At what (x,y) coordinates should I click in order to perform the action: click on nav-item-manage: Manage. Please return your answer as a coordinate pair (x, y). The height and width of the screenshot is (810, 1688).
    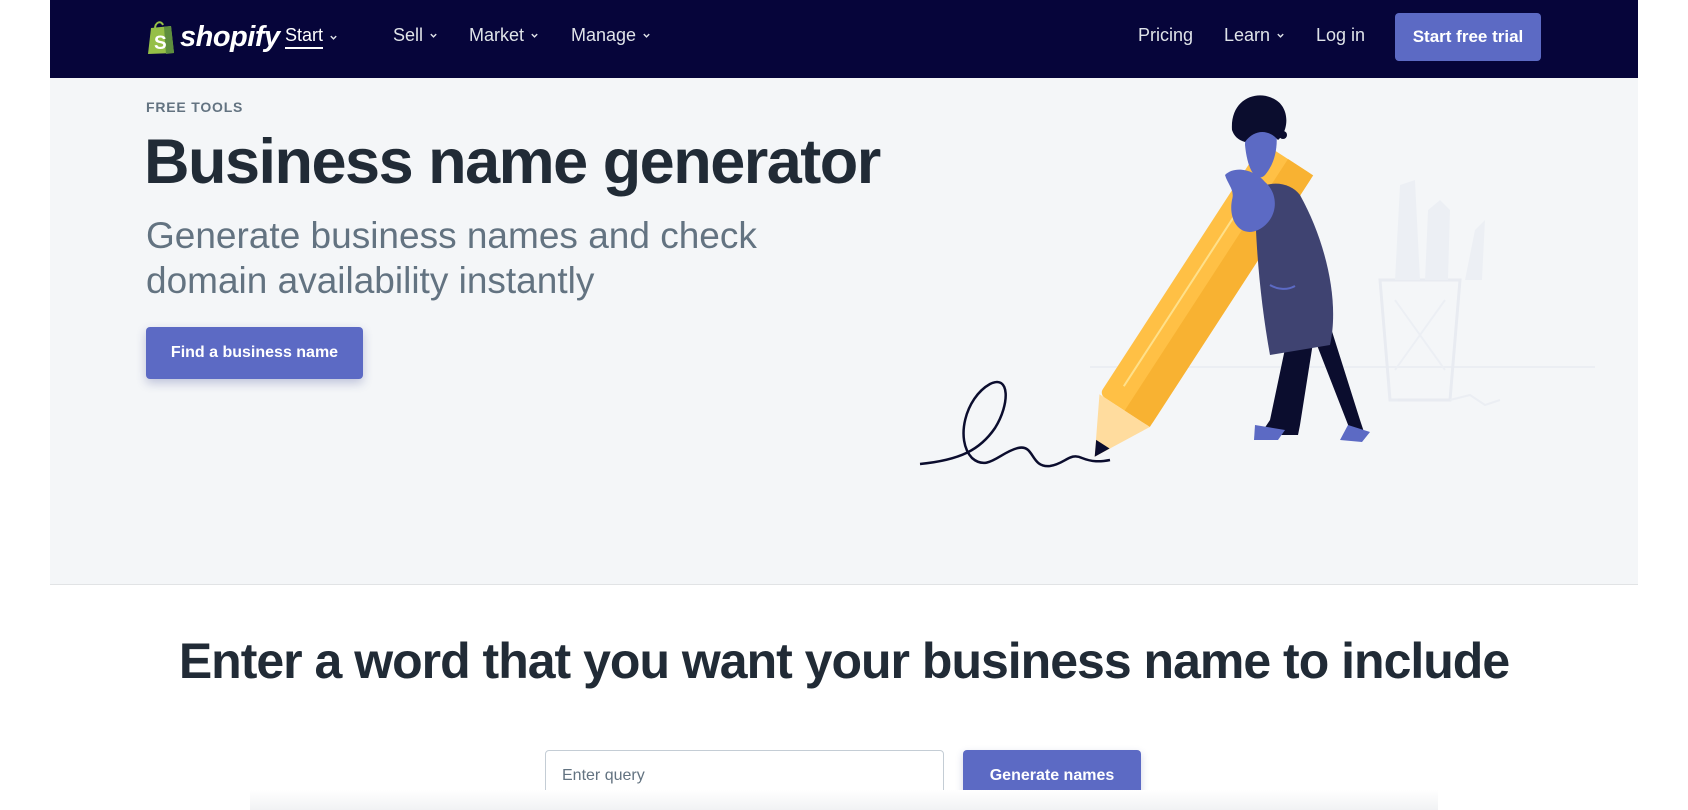
    Looking at the image, I should click on (611, 35).